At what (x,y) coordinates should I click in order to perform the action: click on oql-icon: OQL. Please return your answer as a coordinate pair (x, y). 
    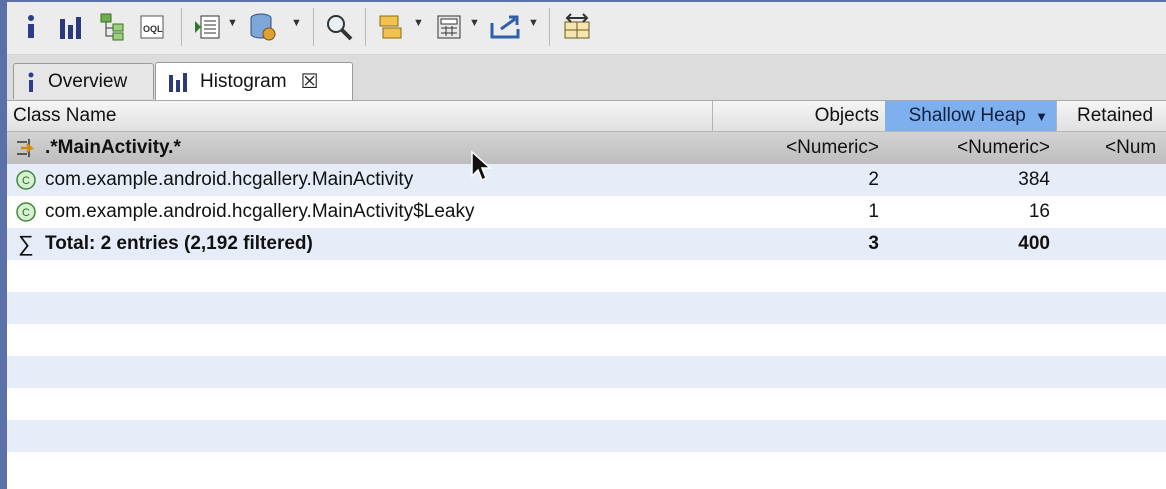
    Looking at the image, I should click on (153, 27).